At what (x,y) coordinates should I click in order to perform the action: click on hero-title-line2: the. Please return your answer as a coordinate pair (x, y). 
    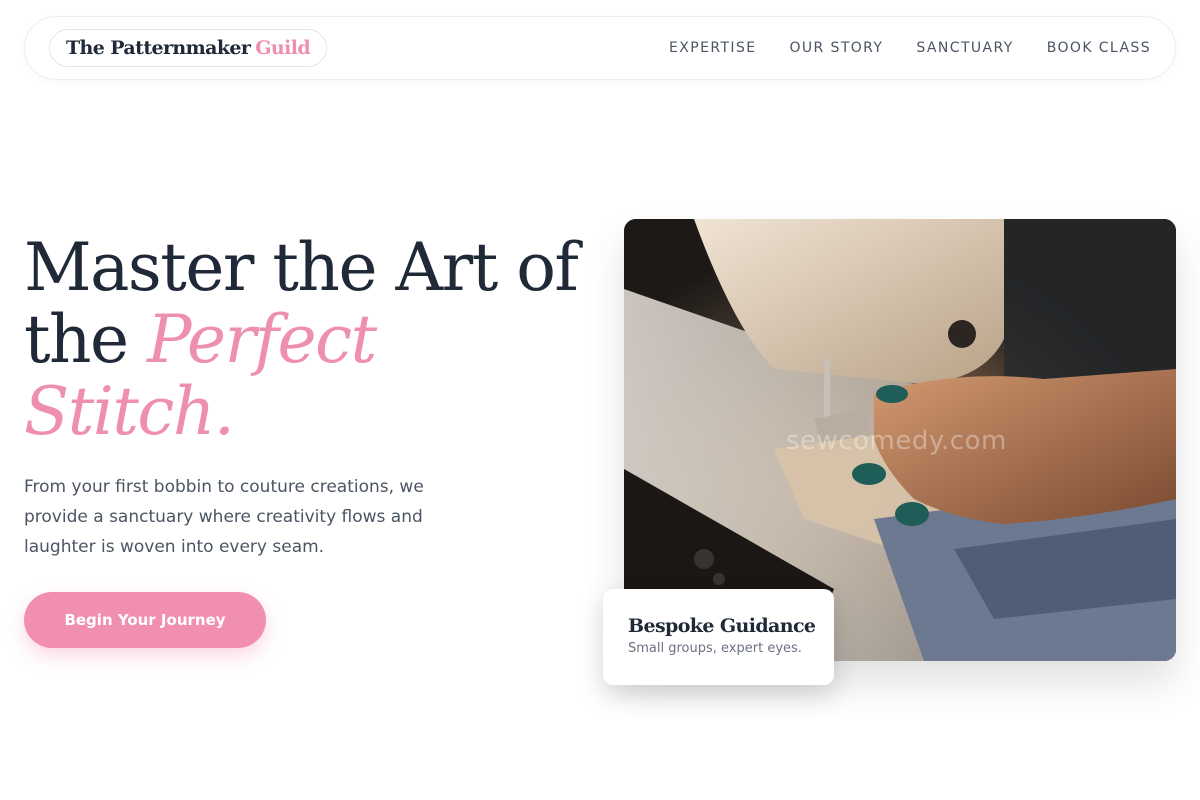
    Looking at the image, I should click on (76, 339).